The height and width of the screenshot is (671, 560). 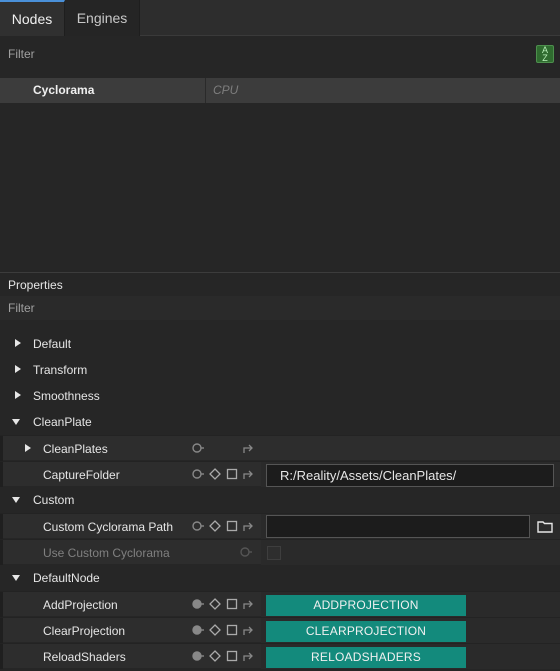 I want to click on property-label: Use Custom Cyclorama, so click(x=106, y=553).